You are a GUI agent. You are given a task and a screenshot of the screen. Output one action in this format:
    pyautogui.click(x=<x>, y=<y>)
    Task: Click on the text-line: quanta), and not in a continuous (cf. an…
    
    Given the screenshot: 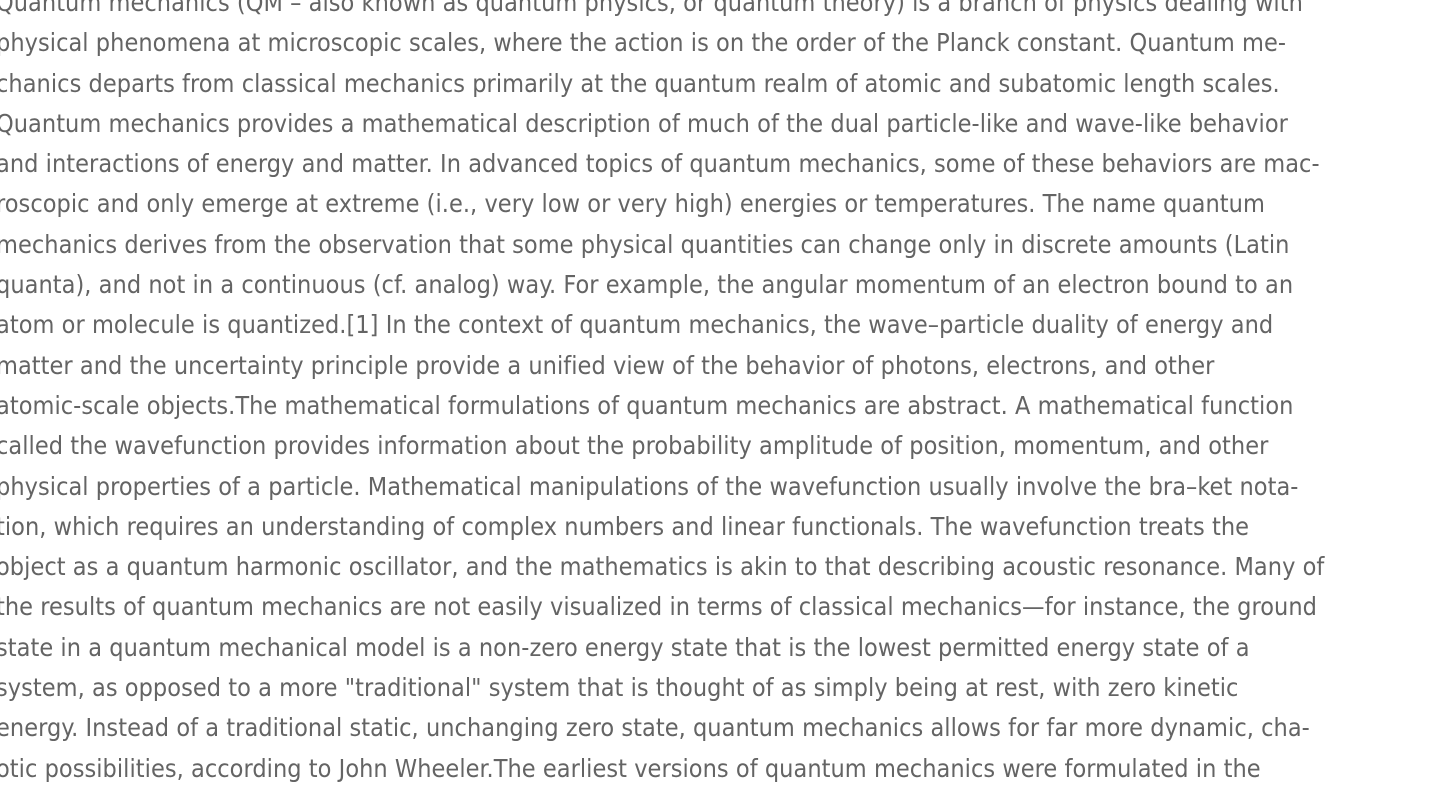 What is the action you would take?
    pyautogui.click(x=647, y=285)
    